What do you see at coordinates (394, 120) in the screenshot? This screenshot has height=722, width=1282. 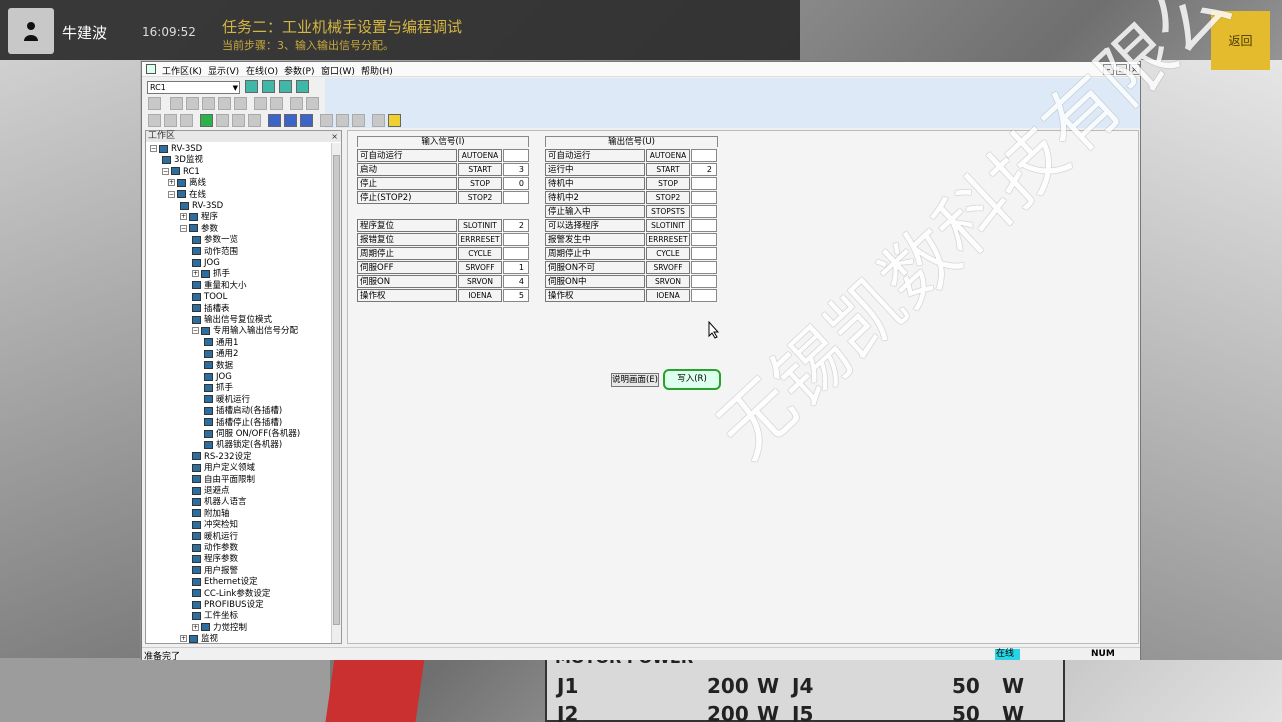 I see `help-icon` at bounding box center [394, 120].